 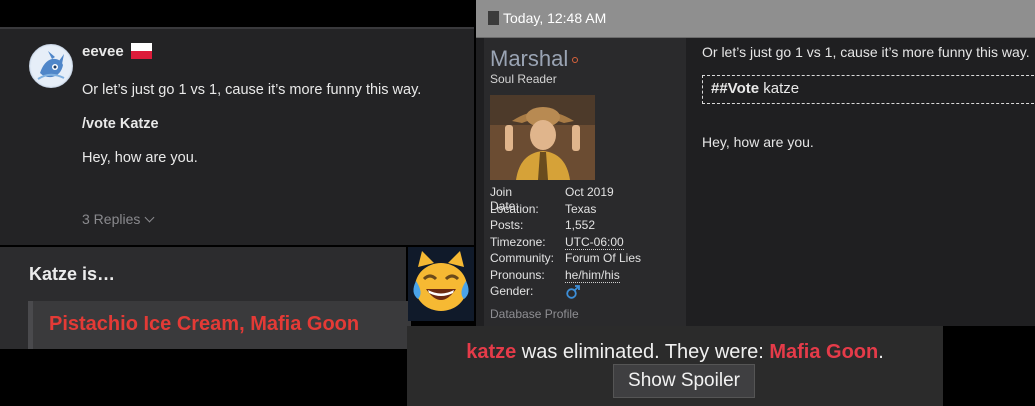 I want to click on user-avatar, so click(x=542, y=137).